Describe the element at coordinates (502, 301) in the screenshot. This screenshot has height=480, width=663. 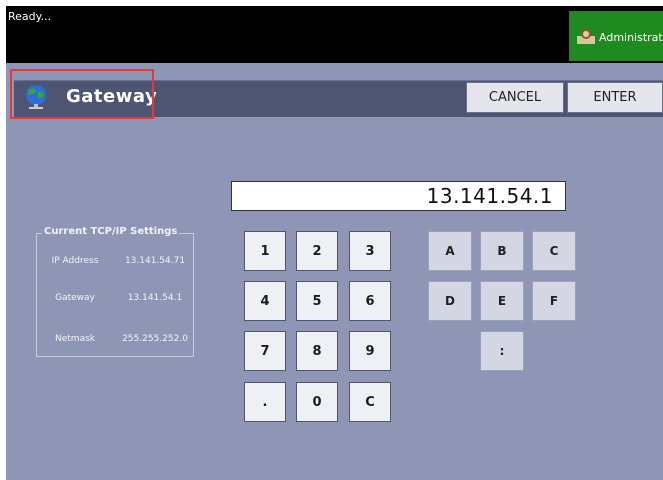
I see `key-e: E` at that location.